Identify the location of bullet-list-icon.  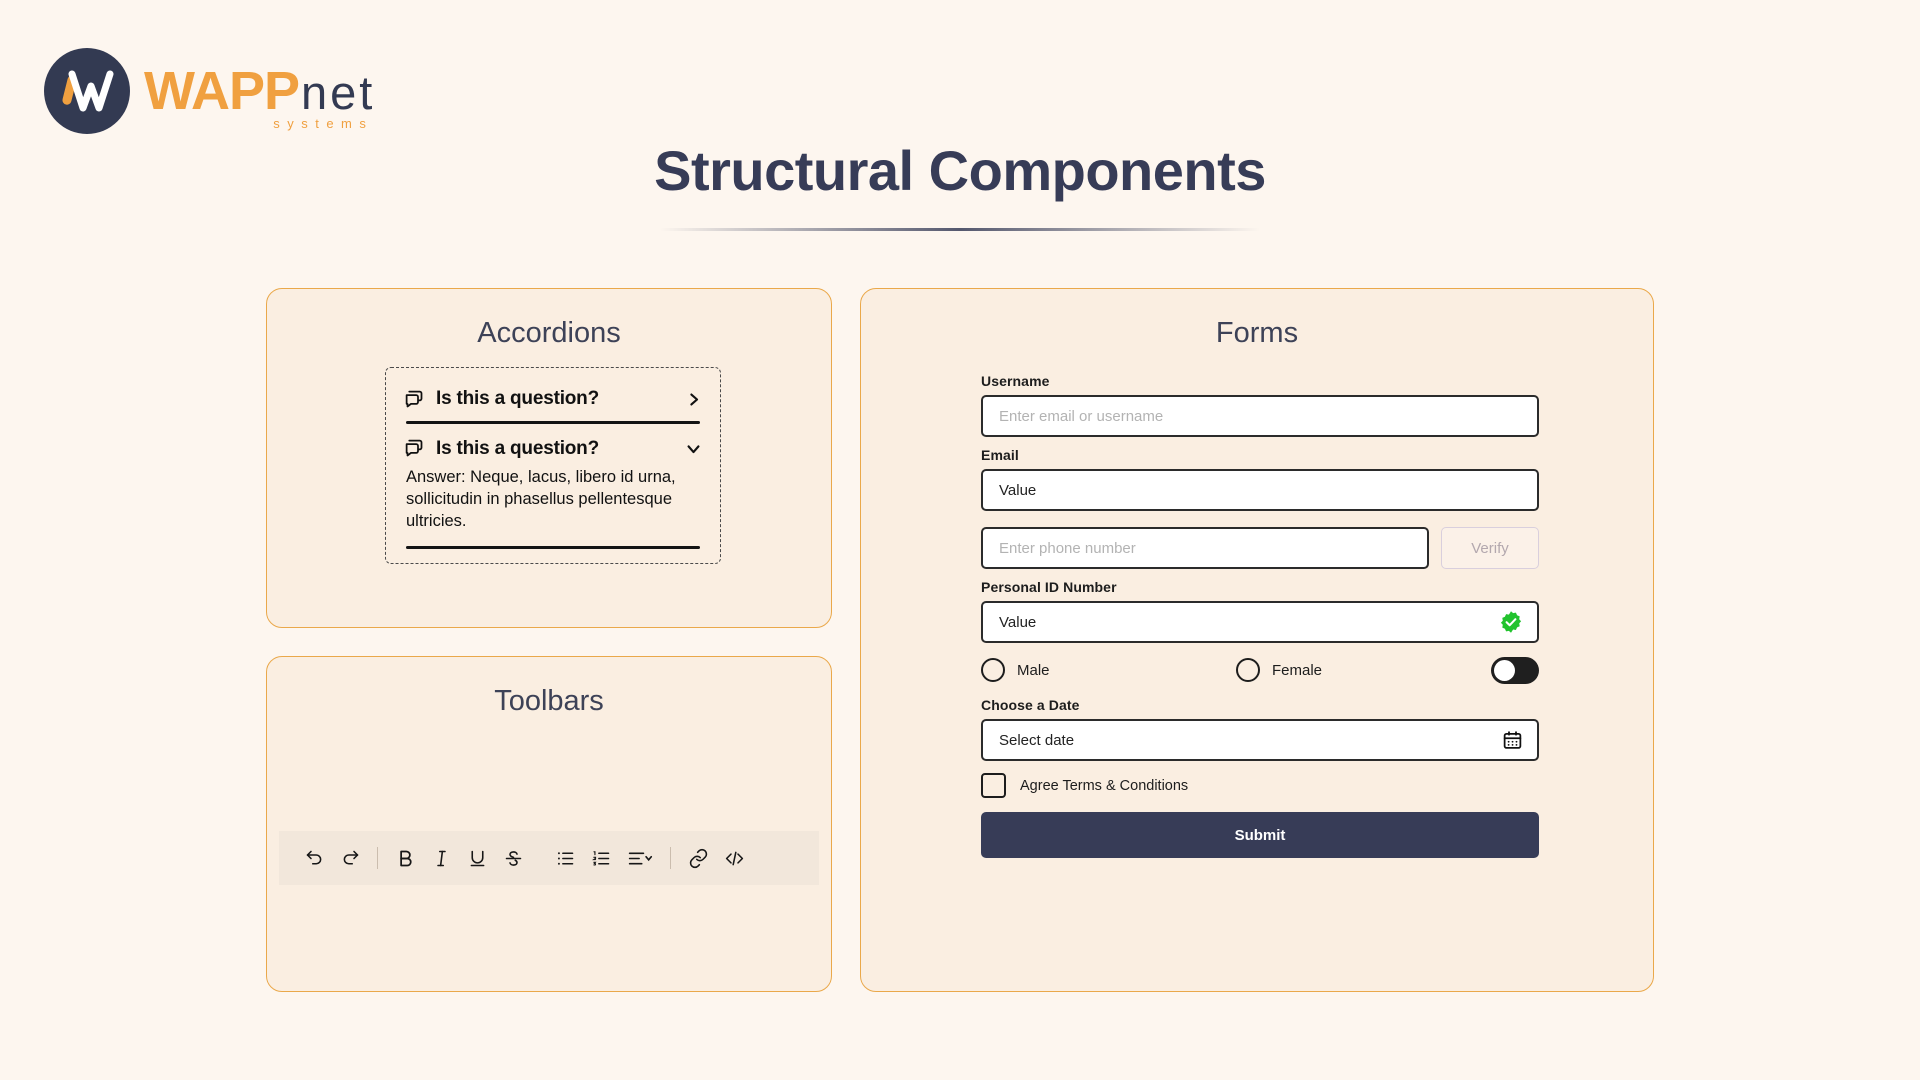
(565, 858).